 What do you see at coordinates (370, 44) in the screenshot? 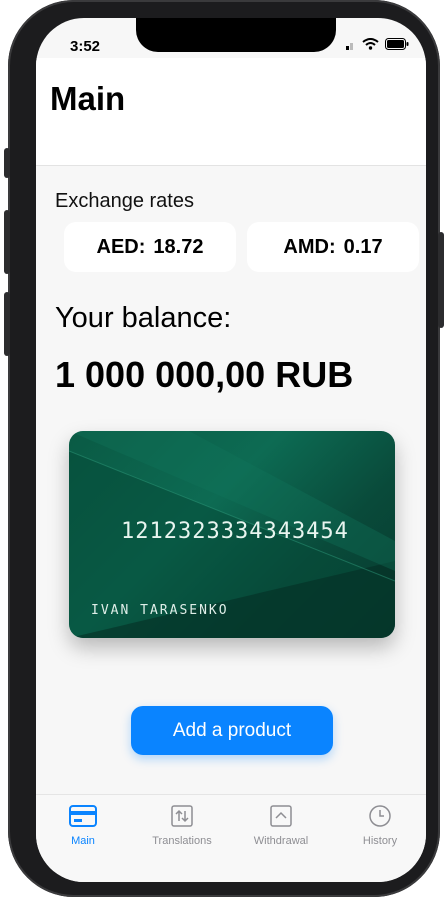
I see `wifi-icon` at bounding box center [370, 44].